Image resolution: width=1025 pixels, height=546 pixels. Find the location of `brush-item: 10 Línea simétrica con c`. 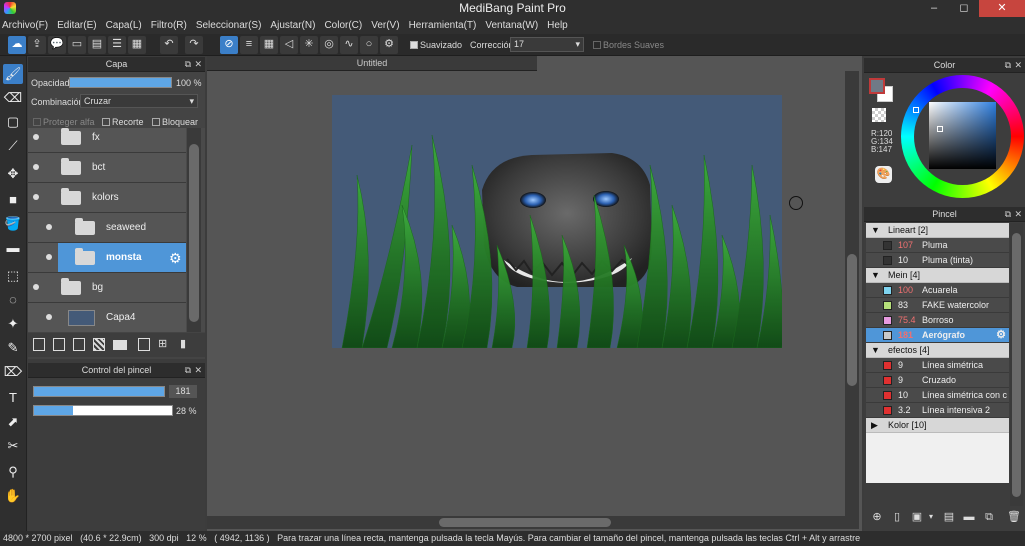

brush-item: 10 Línea simétrica con c is located at coordinates (937, 395).